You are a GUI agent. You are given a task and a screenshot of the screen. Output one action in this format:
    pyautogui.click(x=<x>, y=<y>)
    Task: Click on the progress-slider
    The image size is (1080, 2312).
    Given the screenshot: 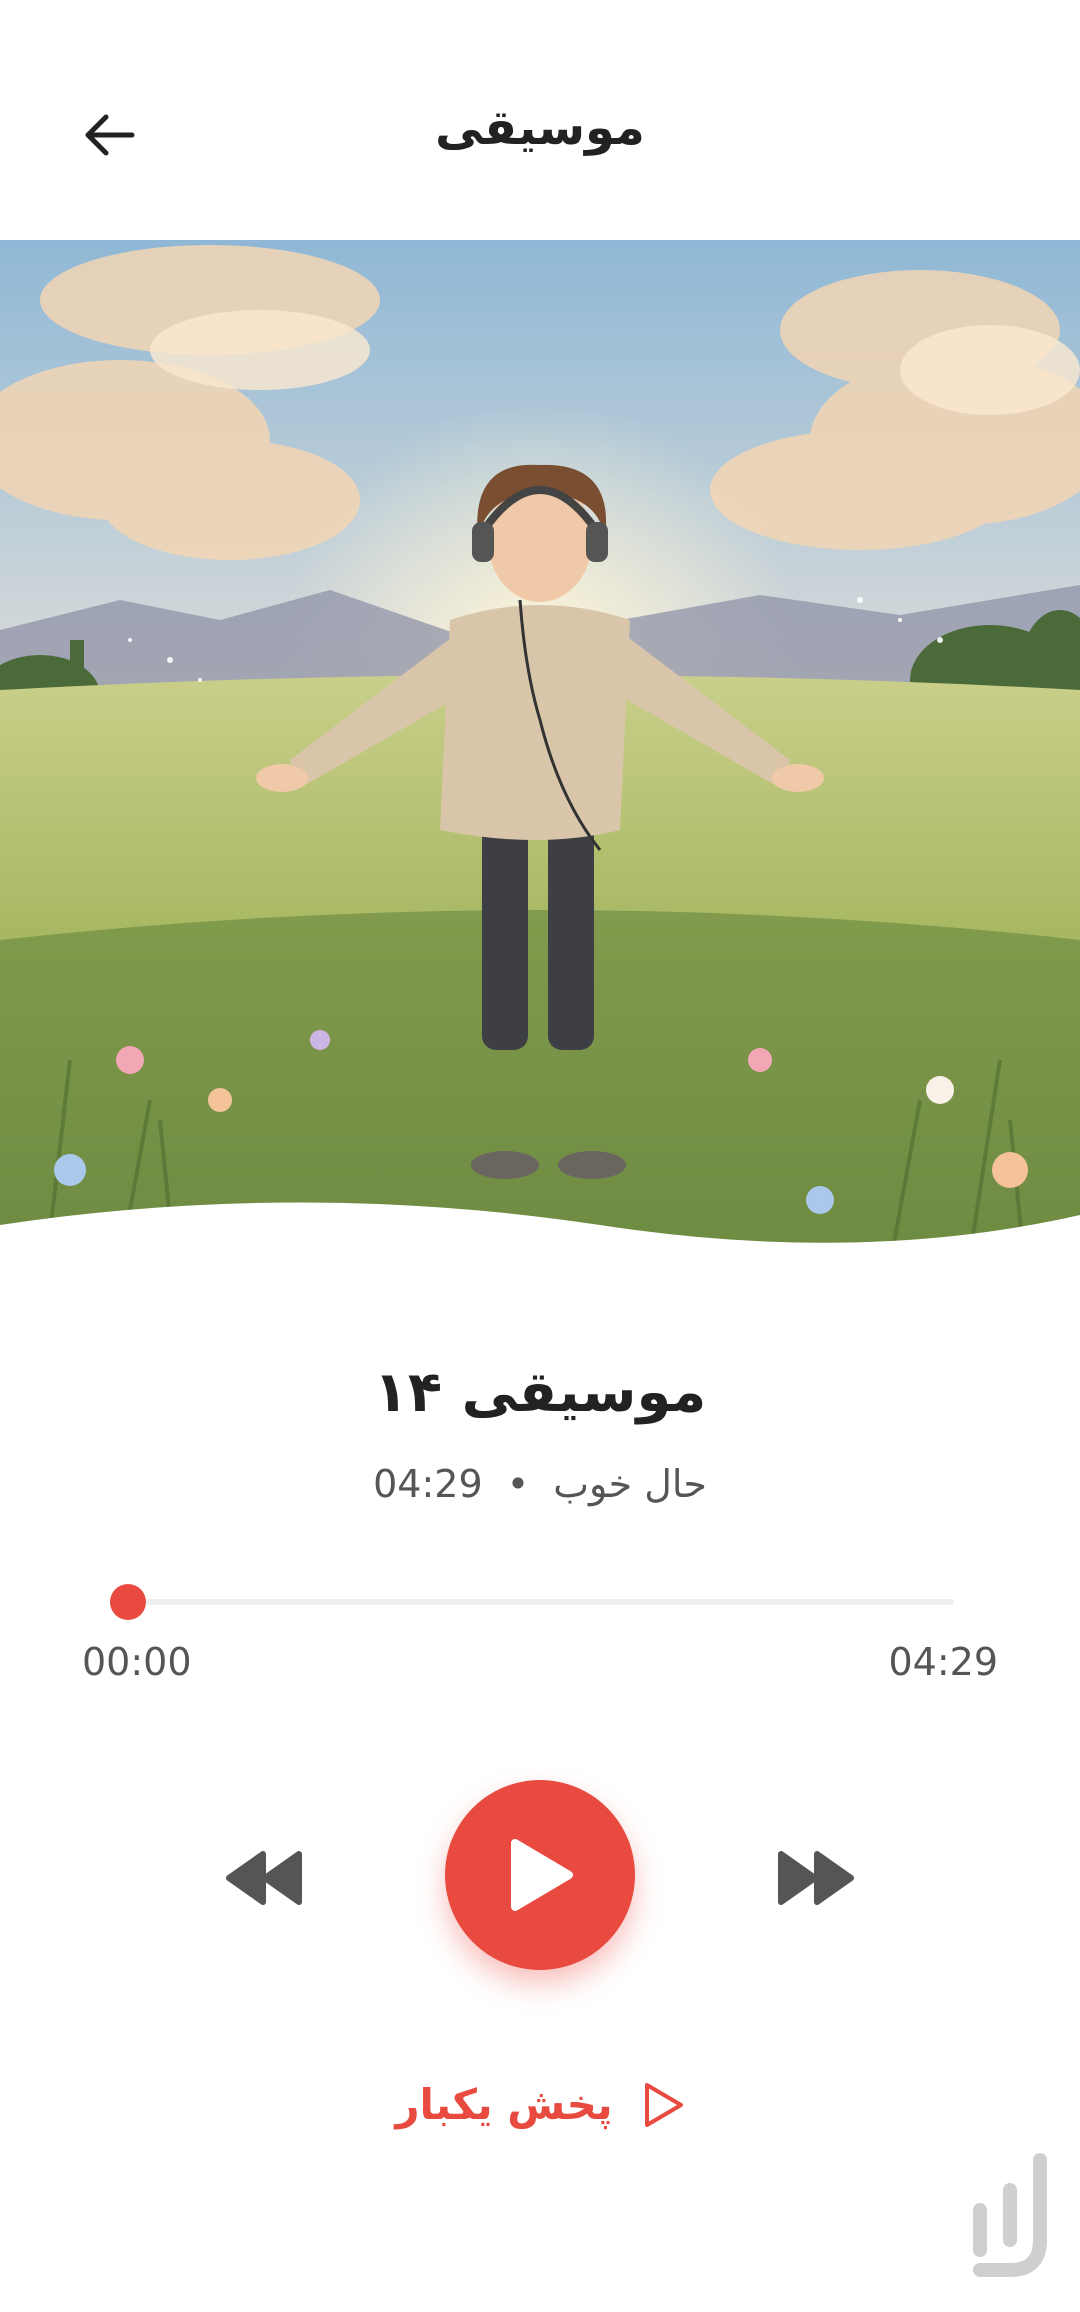 What is the action you would take?
    pyautogui.click(x=532, y=1602)
    